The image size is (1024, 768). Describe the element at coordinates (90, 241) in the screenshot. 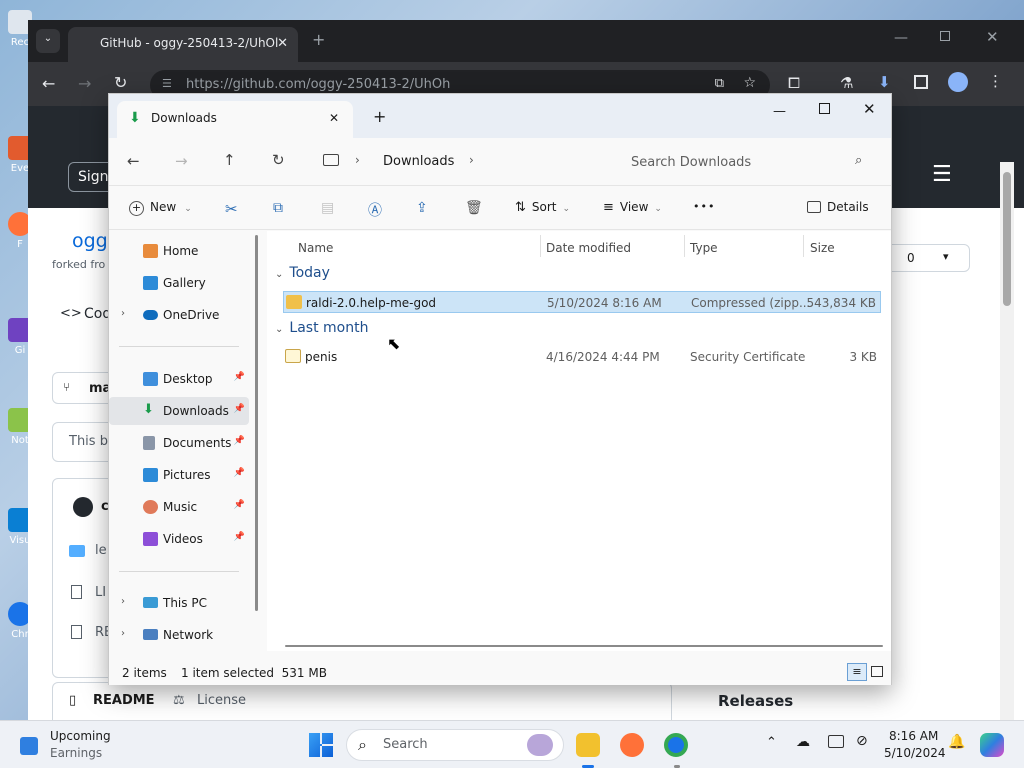

I see `repo-owner-link: ogg` at that location.